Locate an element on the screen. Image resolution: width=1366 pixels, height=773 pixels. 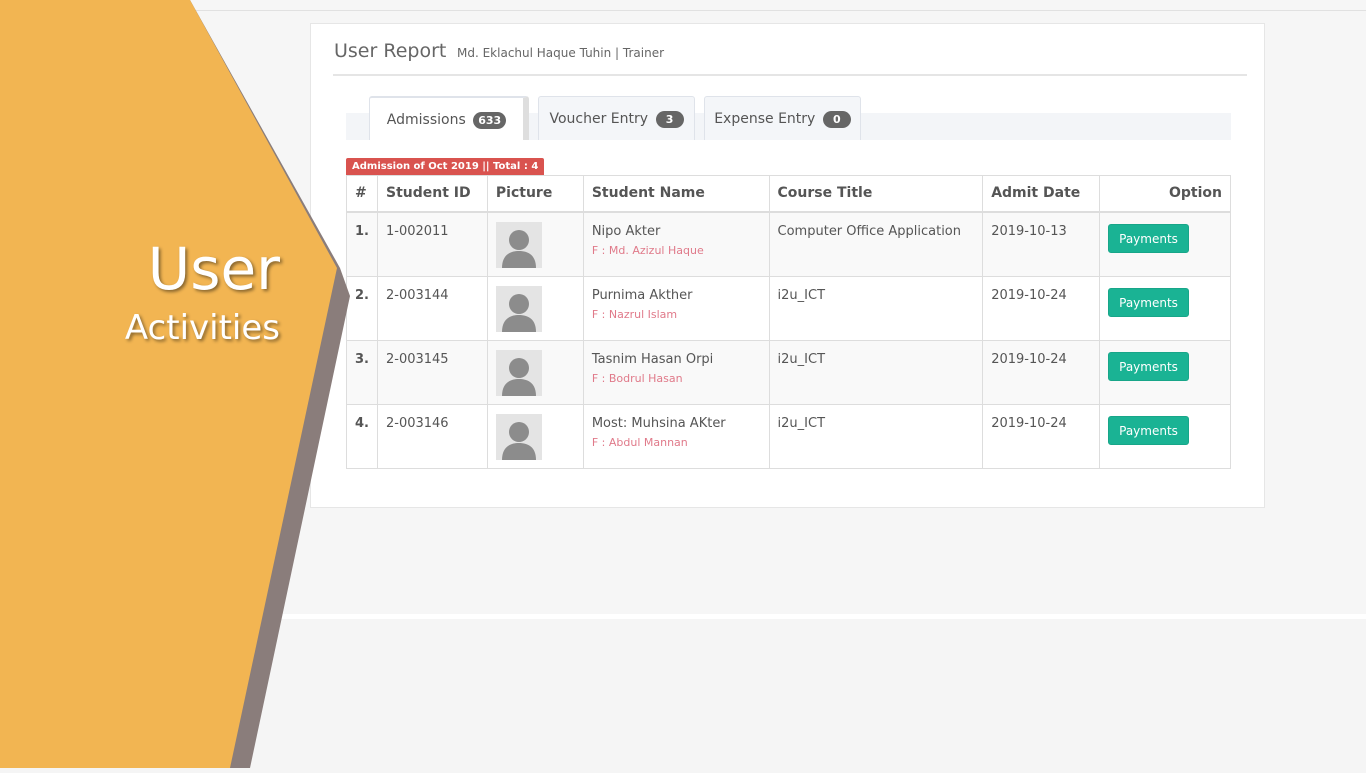
student-id: 2-003144 is located at coordinates (432, 308).